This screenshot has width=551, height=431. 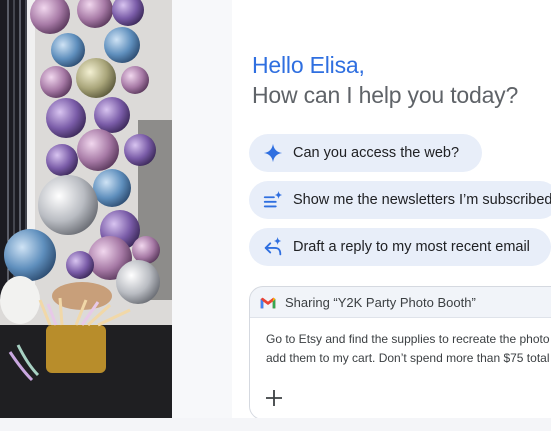 I want to click on sharing-context: Sharing “Y2K Party Photo Booth”, so click(x=368, y=302).